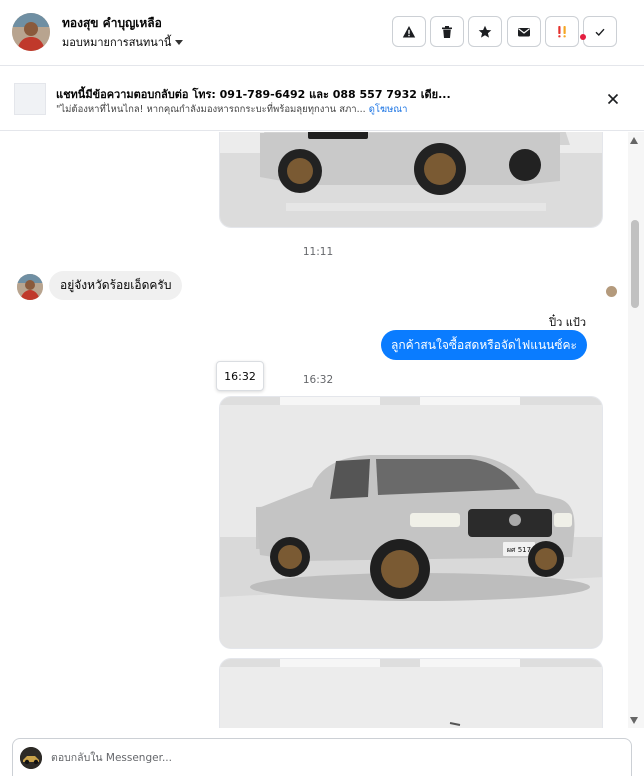  Describe the element at coordinates (635, 264) in the screenshot. I see `scrollbar-thumb` at that location.